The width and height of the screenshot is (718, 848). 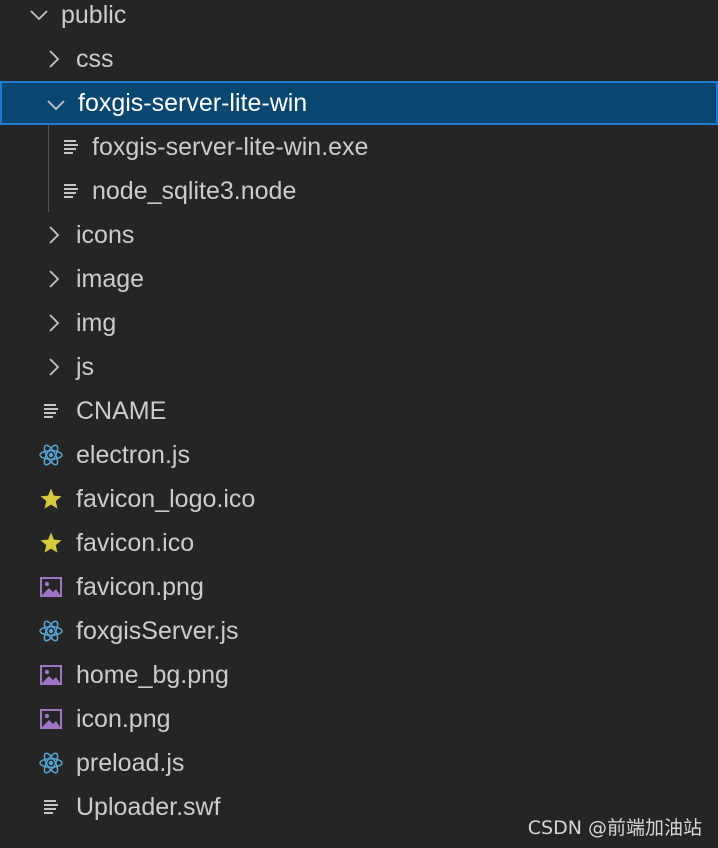 I want to click on tree-item-label: home_bg.png, so click(x=152, y=675).